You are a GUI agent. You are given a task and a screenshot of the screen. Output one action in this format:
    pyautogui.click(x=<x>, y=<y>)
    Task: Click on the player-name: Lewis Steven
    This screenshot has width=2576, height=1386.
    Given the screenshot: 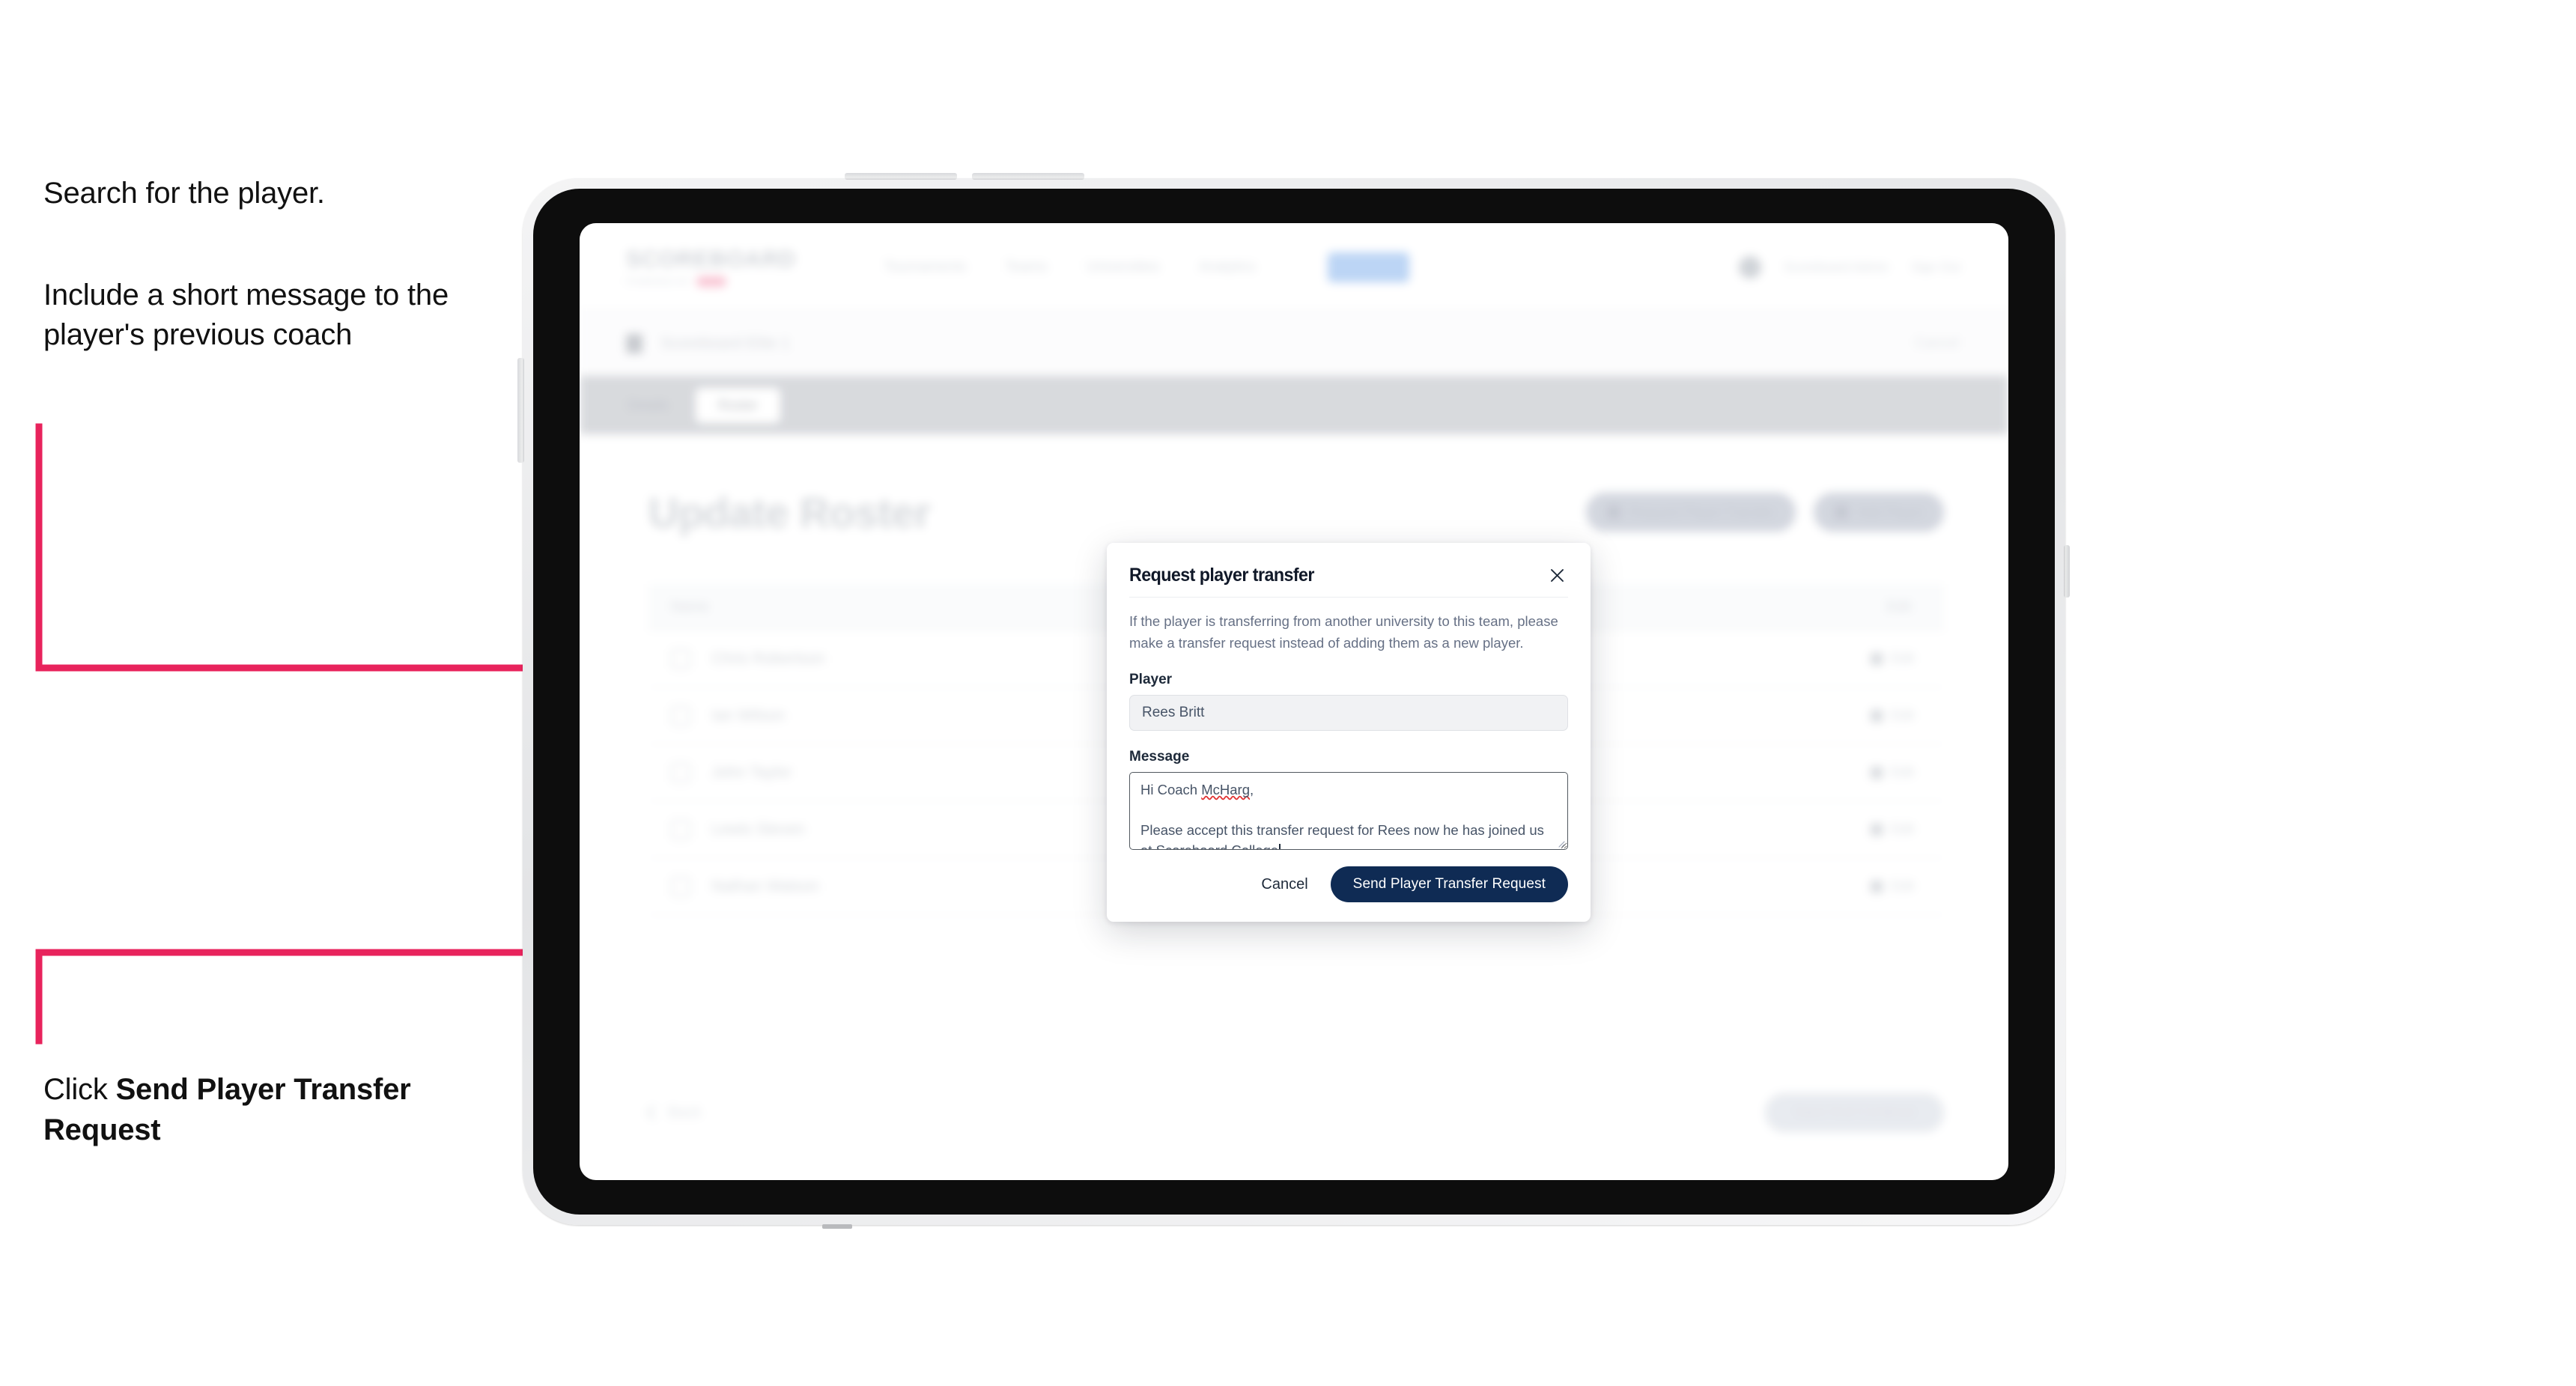 What is the action you would take?
    pyautogui.click(x=758, y=829)
    